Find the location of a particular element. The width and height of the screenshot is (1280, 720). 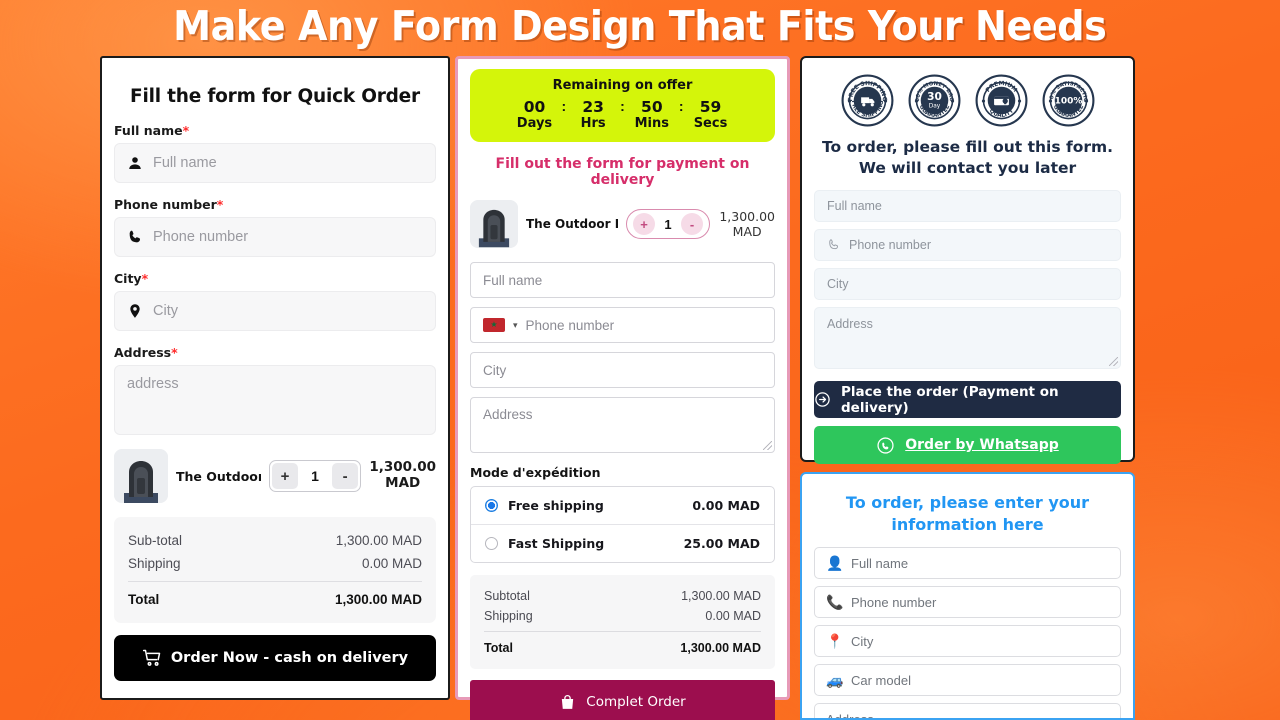

order-now-button: Order Now - cash on delivery is located at coordinates (275, 658).